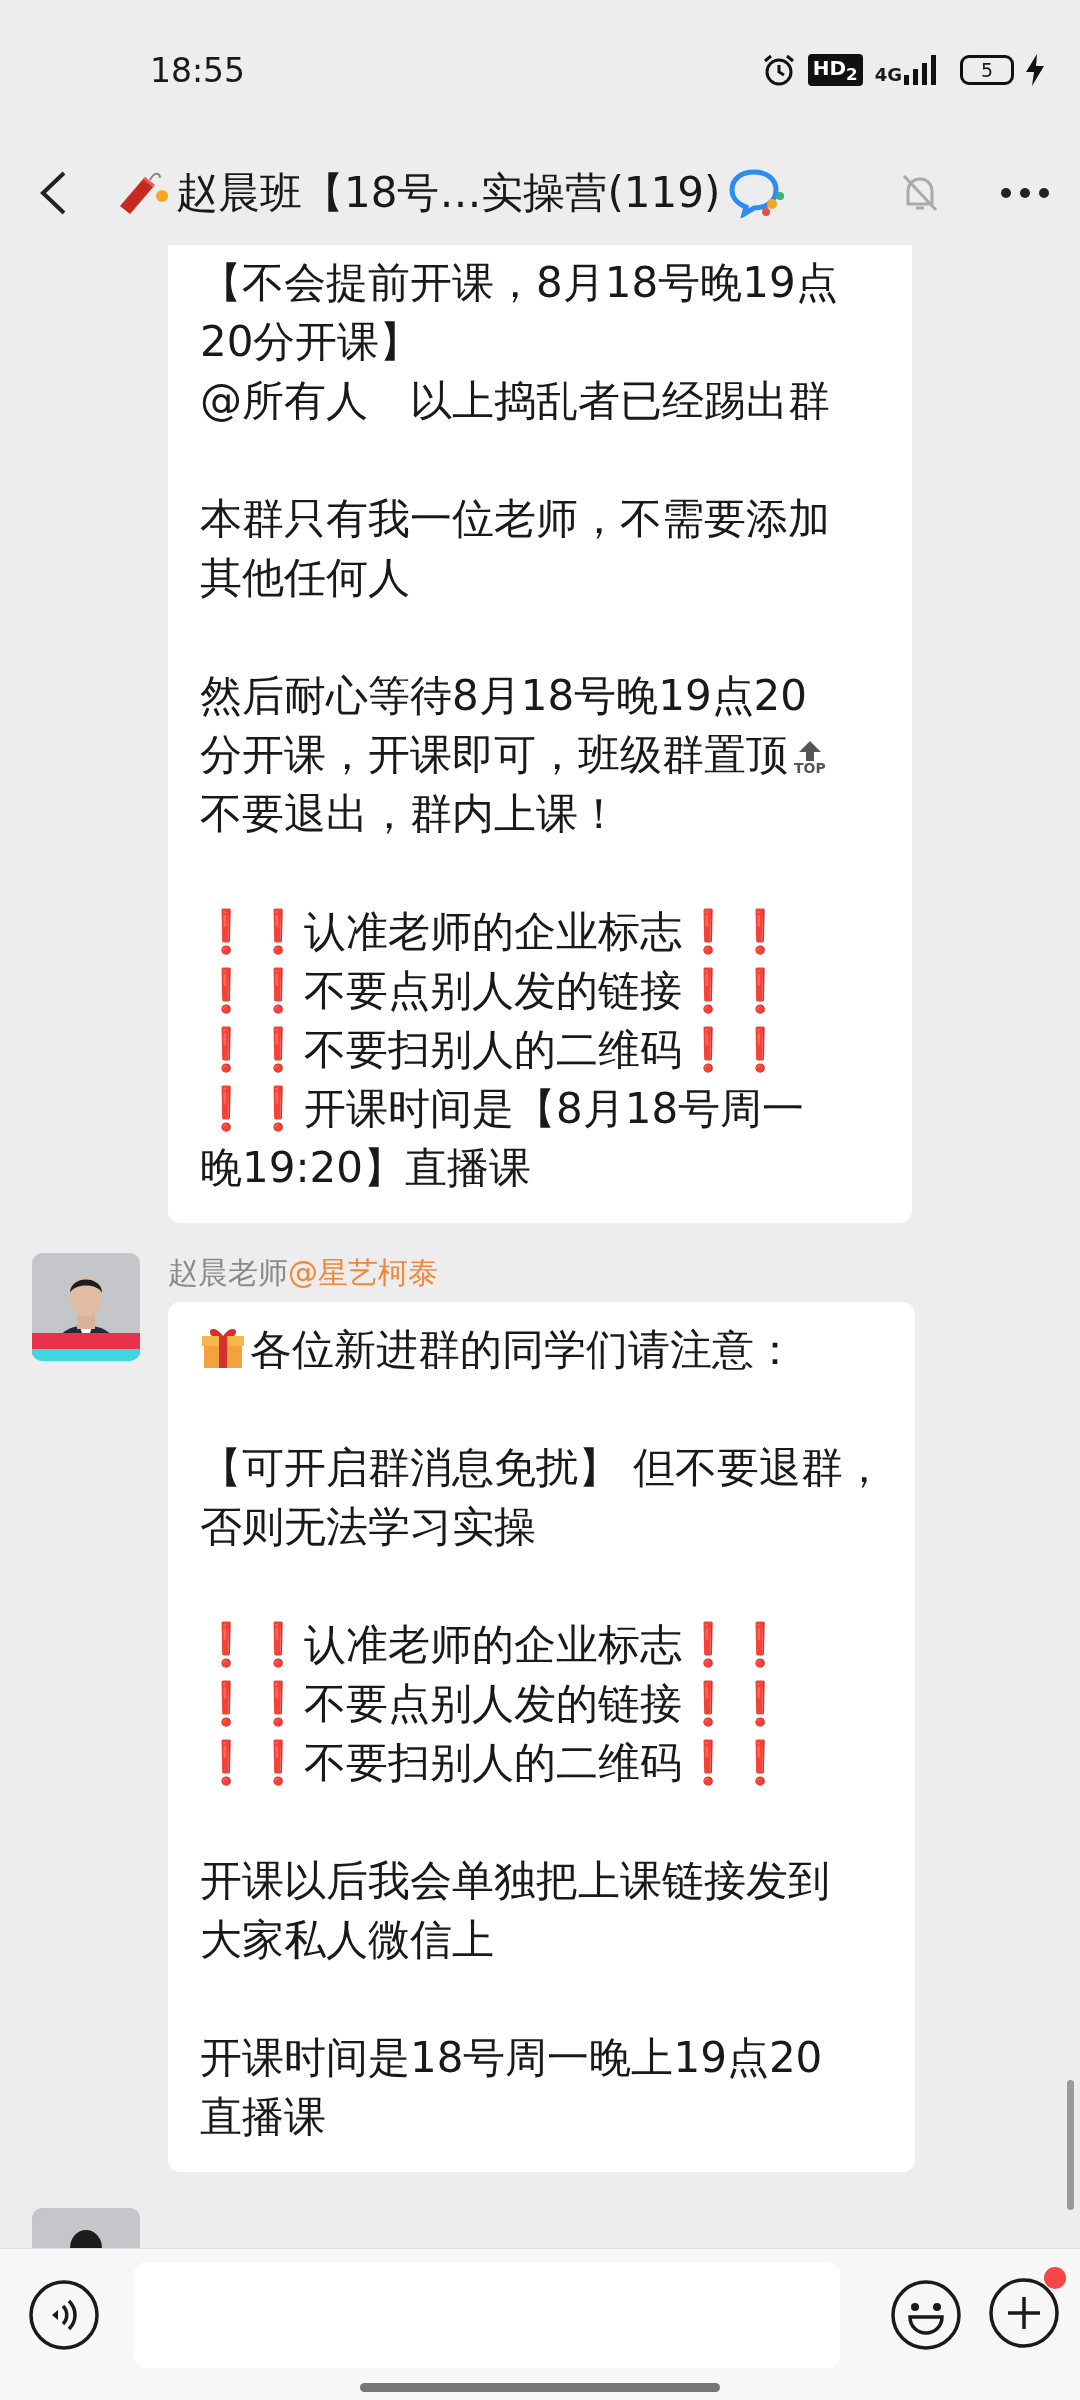  Describe the element at coordinates (543, 1349) in the screenshot. I see `message-text: 各位新进群的同学们请注意：` at that location.